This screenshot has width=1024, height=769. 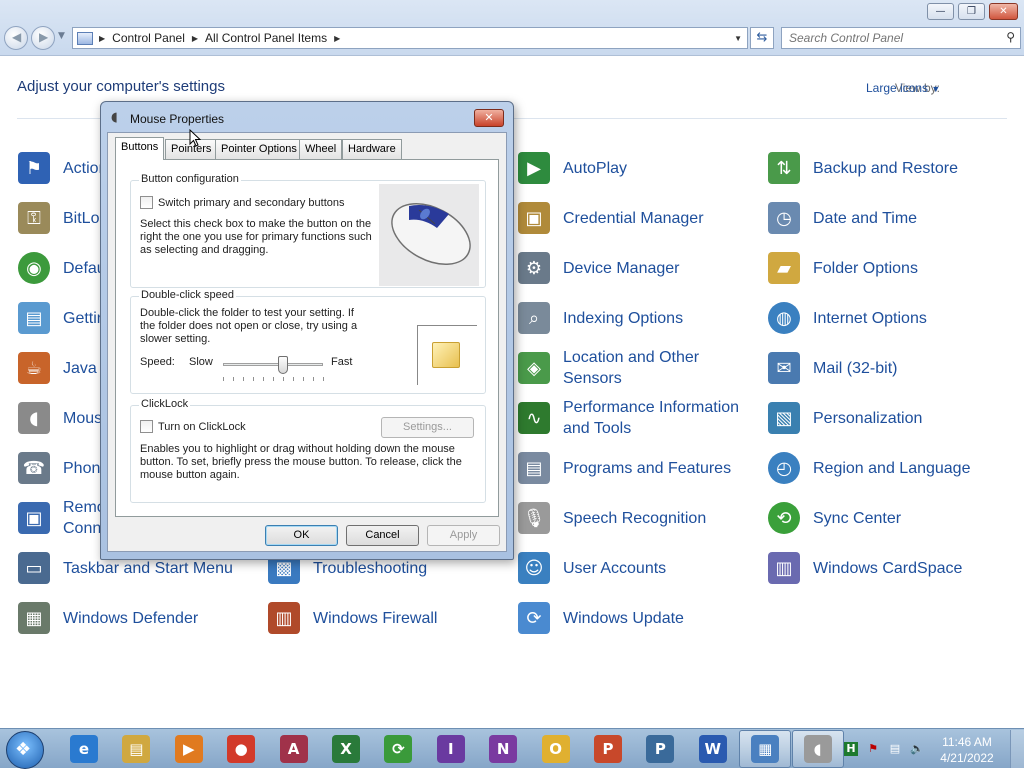 I want to click on chrome-icon: ●, so click(x=241, y=749).